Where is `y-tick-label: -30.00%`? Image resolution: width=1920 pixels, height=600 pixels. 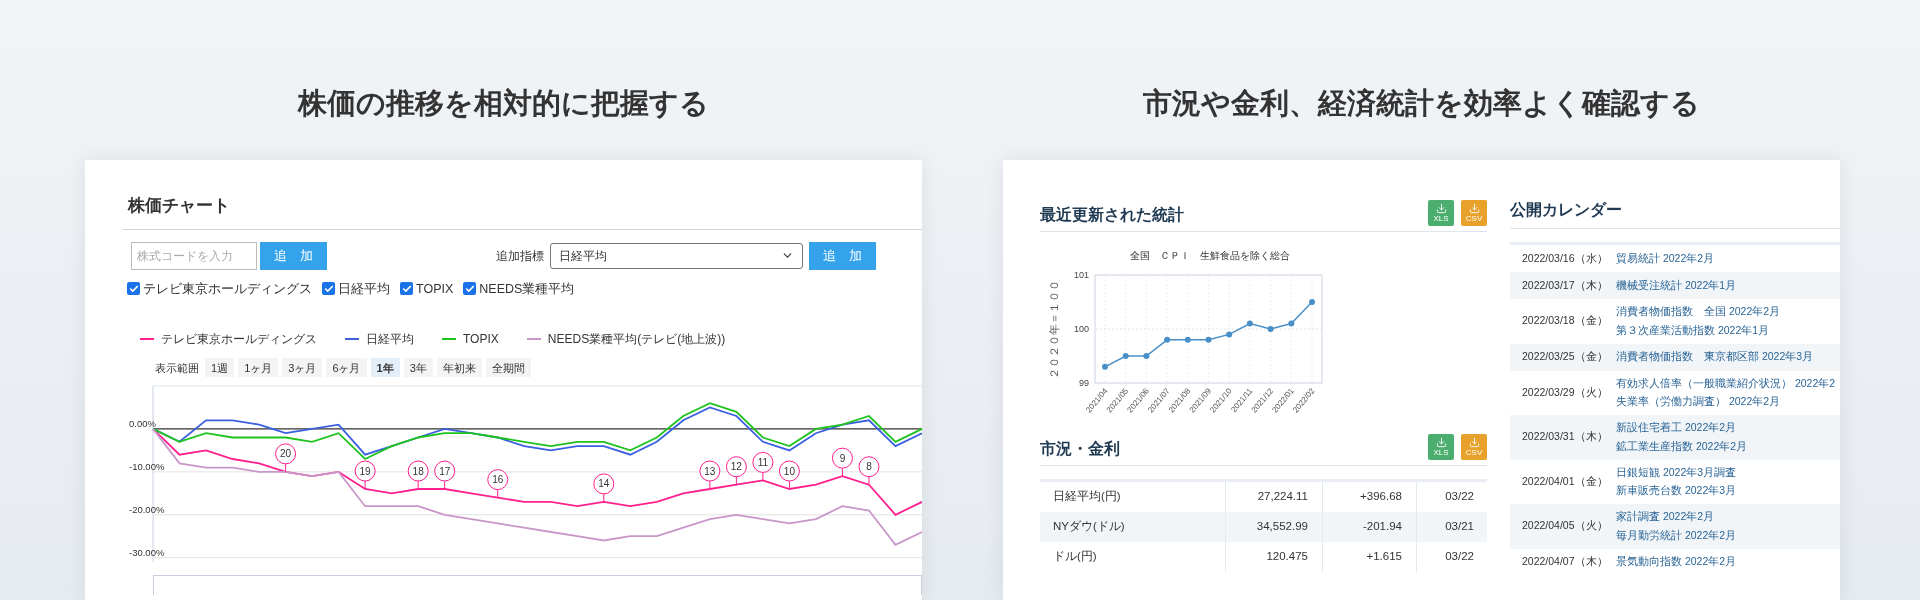
y-tick-label: -30.00% is located at coordinates (147, 552).